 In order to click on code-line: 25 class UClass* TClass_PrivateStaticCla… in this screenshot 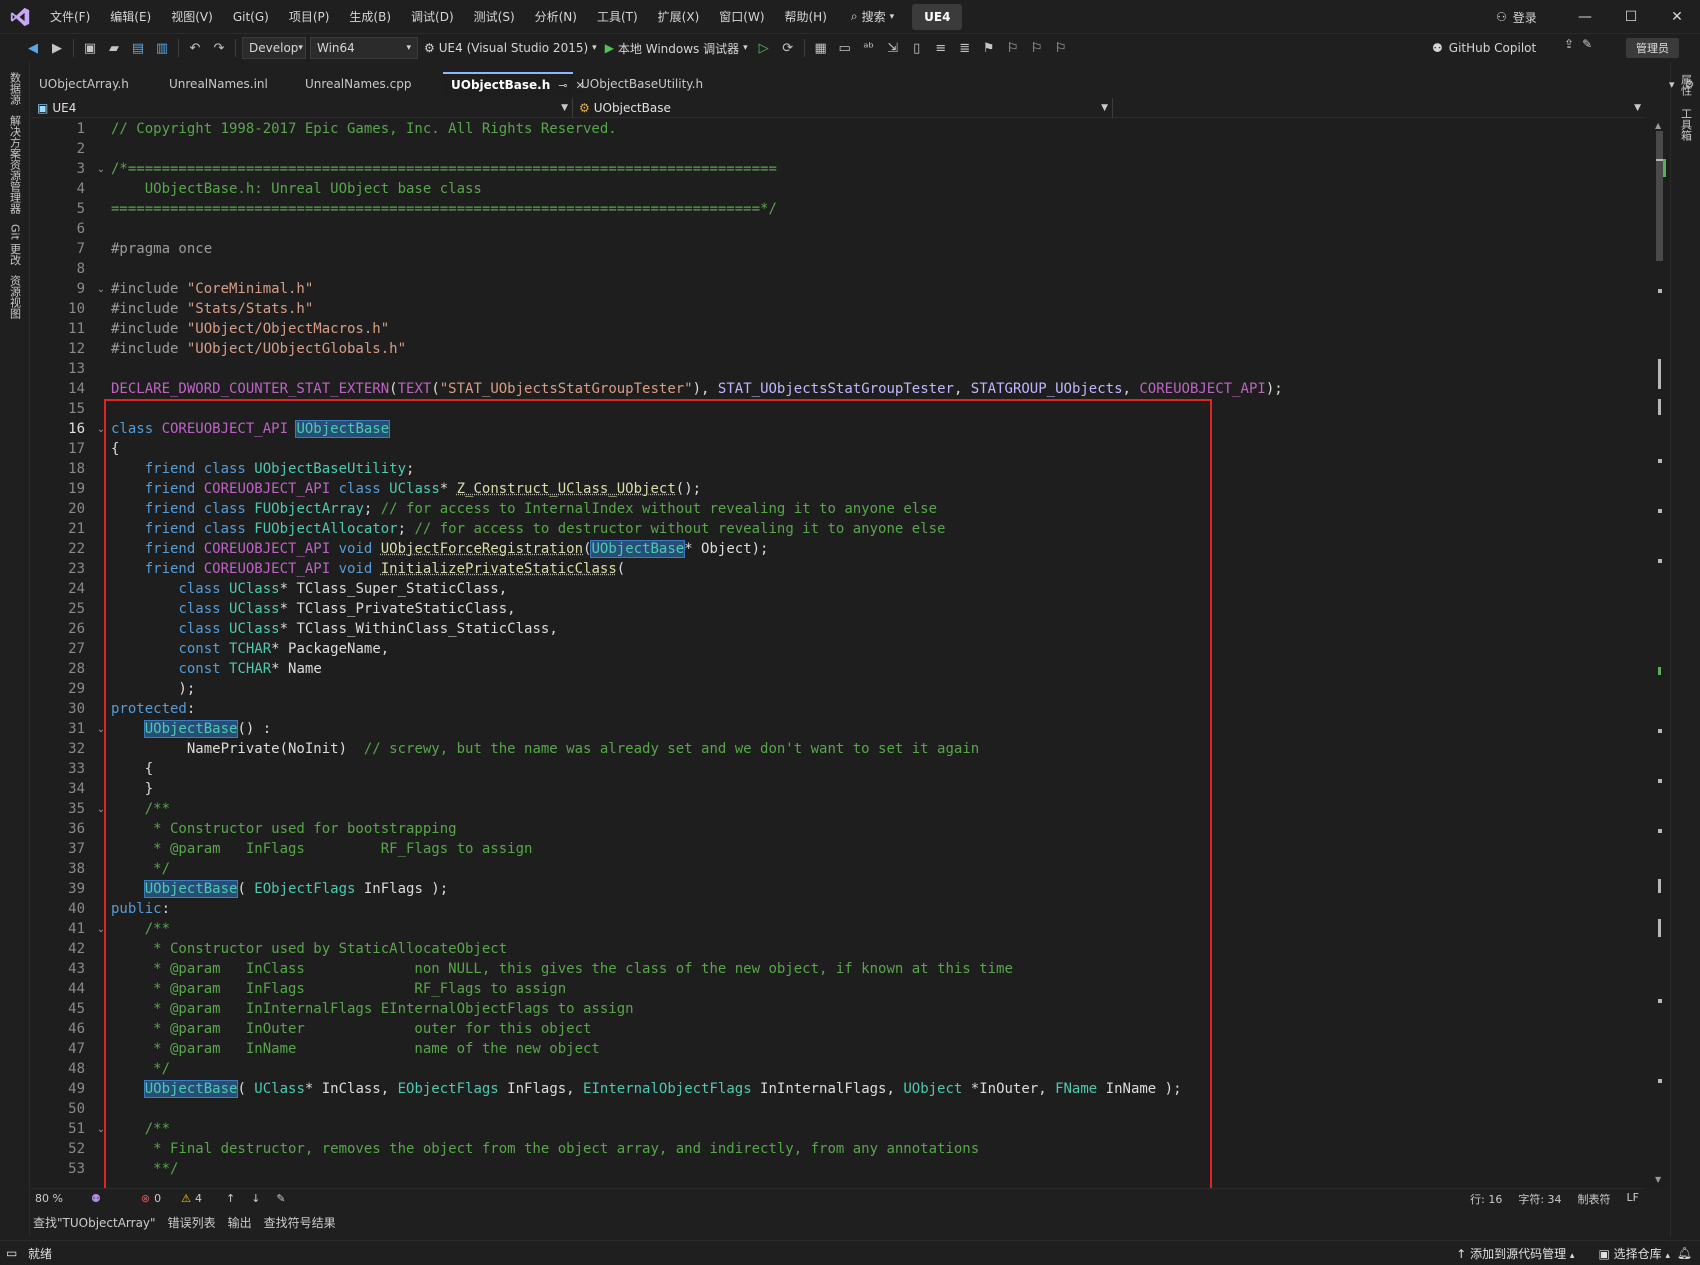, I will do `click(841, 609)`.